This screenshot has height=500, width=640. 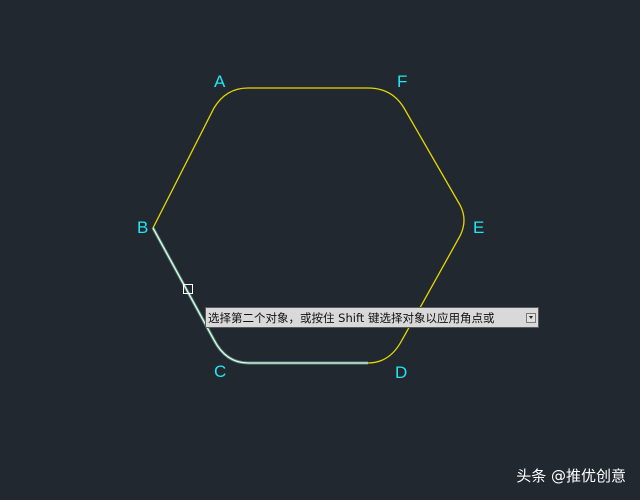 I want to click on vertex-label-a: A, so click(x=220, y=81).